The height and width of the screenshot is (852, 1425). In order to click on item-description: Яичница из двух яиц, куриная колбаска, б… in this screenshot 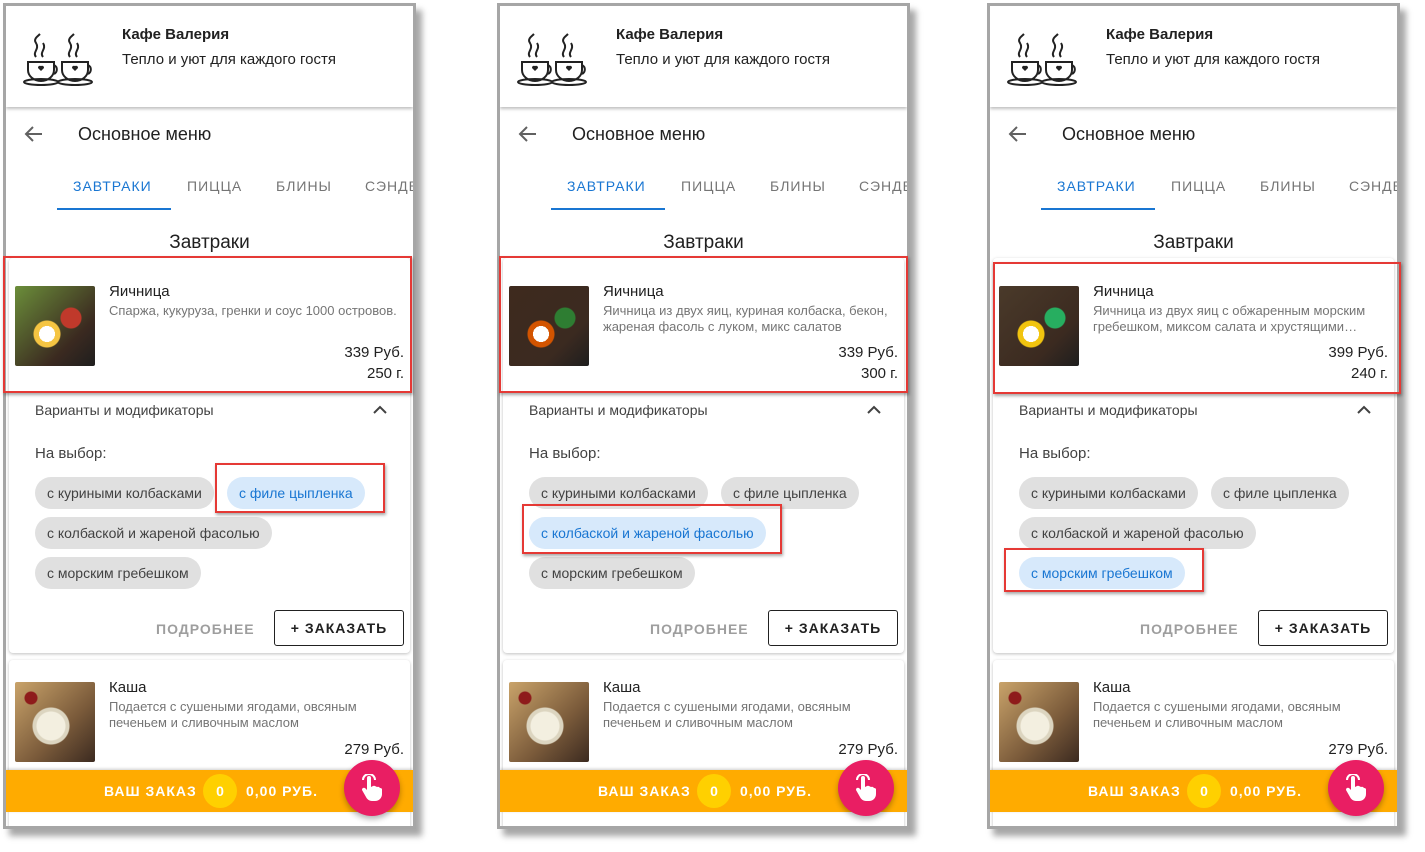, I will do `click(745, 318)`.